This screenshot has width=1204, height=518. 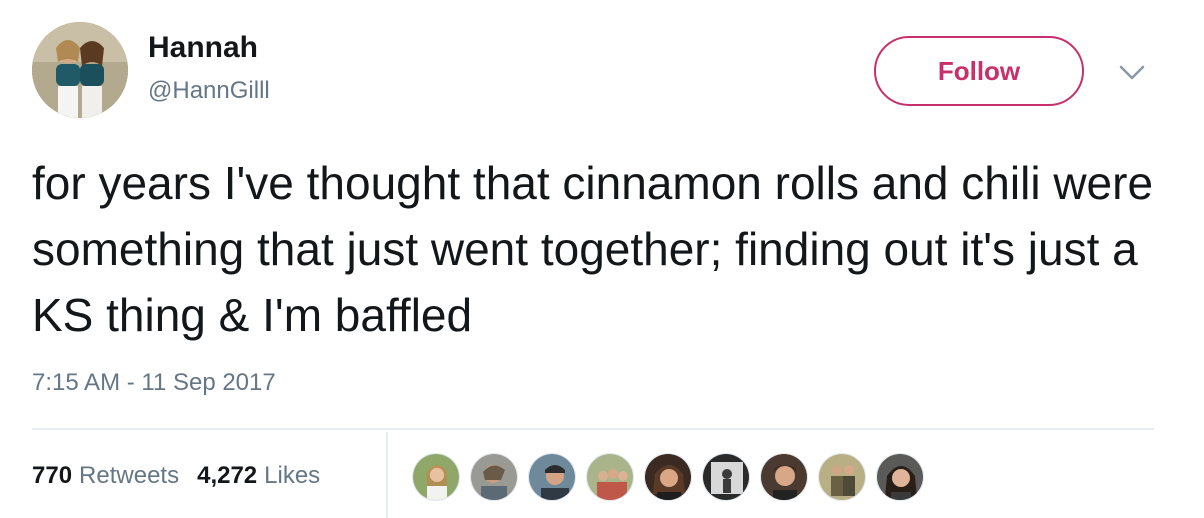 I want to click on stats-separator, so click(x=387, y=475).